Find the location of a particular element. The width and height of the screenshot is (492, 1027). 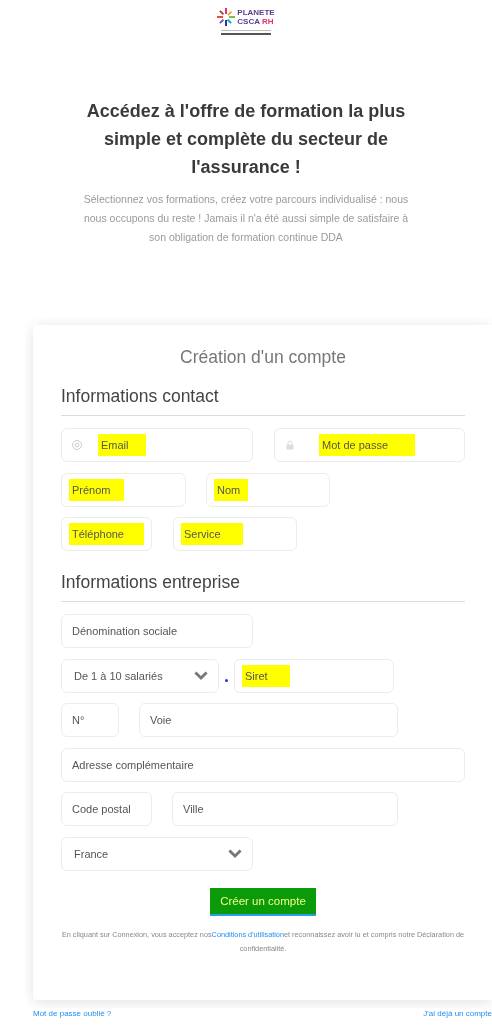

text-field: Code postal is located at coordinates (106, 809).